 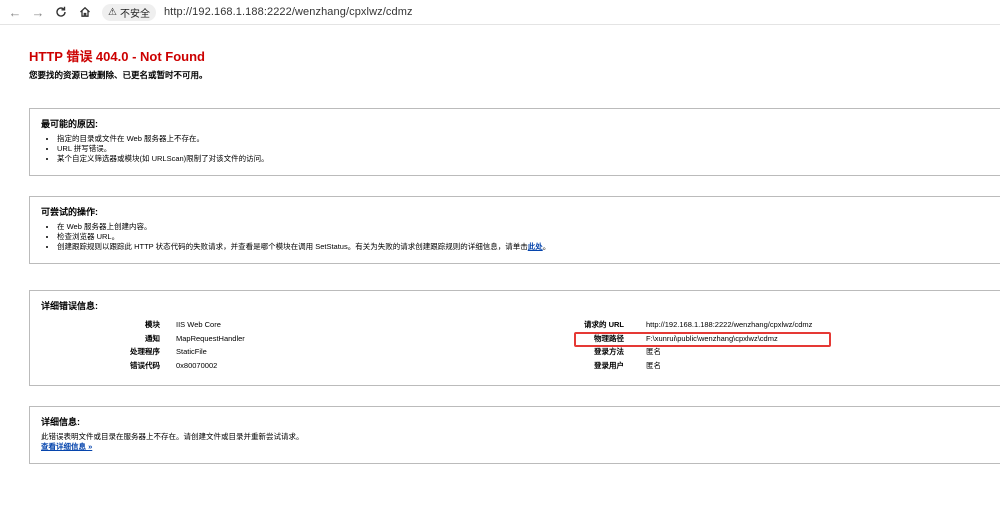 I want to click on causes-heading: 最可能的原因:, so click(x=69, y=124).